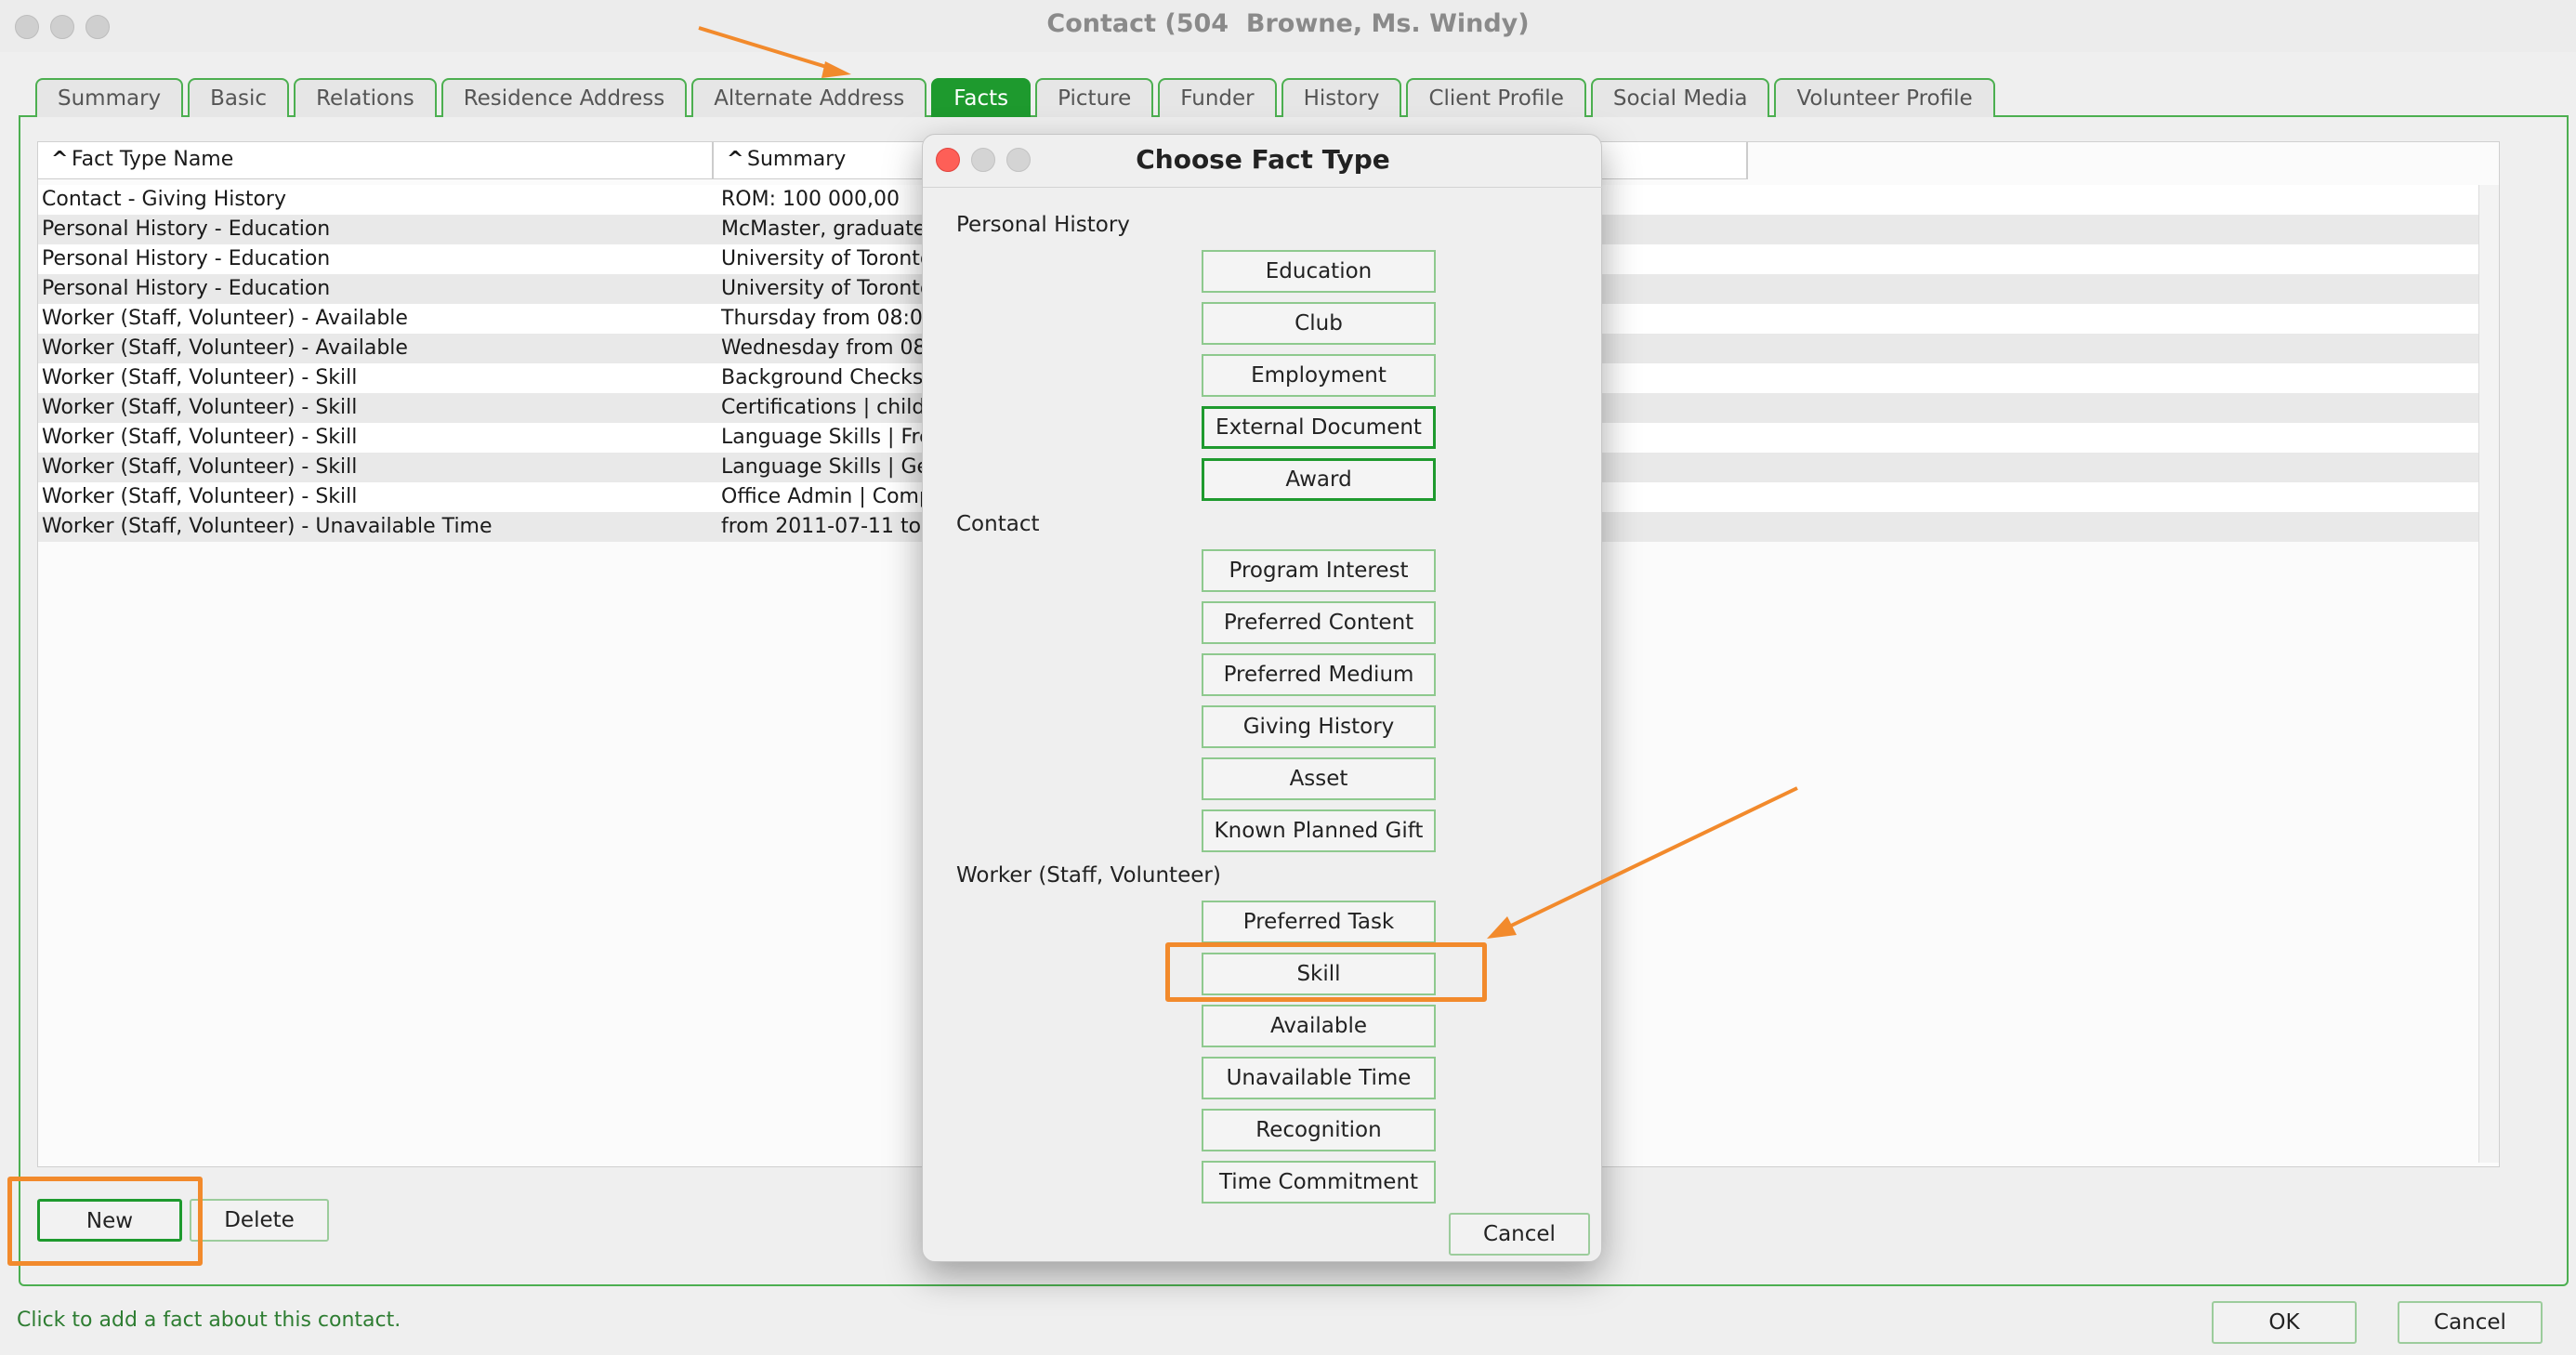 The width and height of the screenshot is (2576, 1355). What do you see at coordinates (153, 160) in the screenshot?
I see `column-label: Fact Type Name` at bounding box center [153, 160].